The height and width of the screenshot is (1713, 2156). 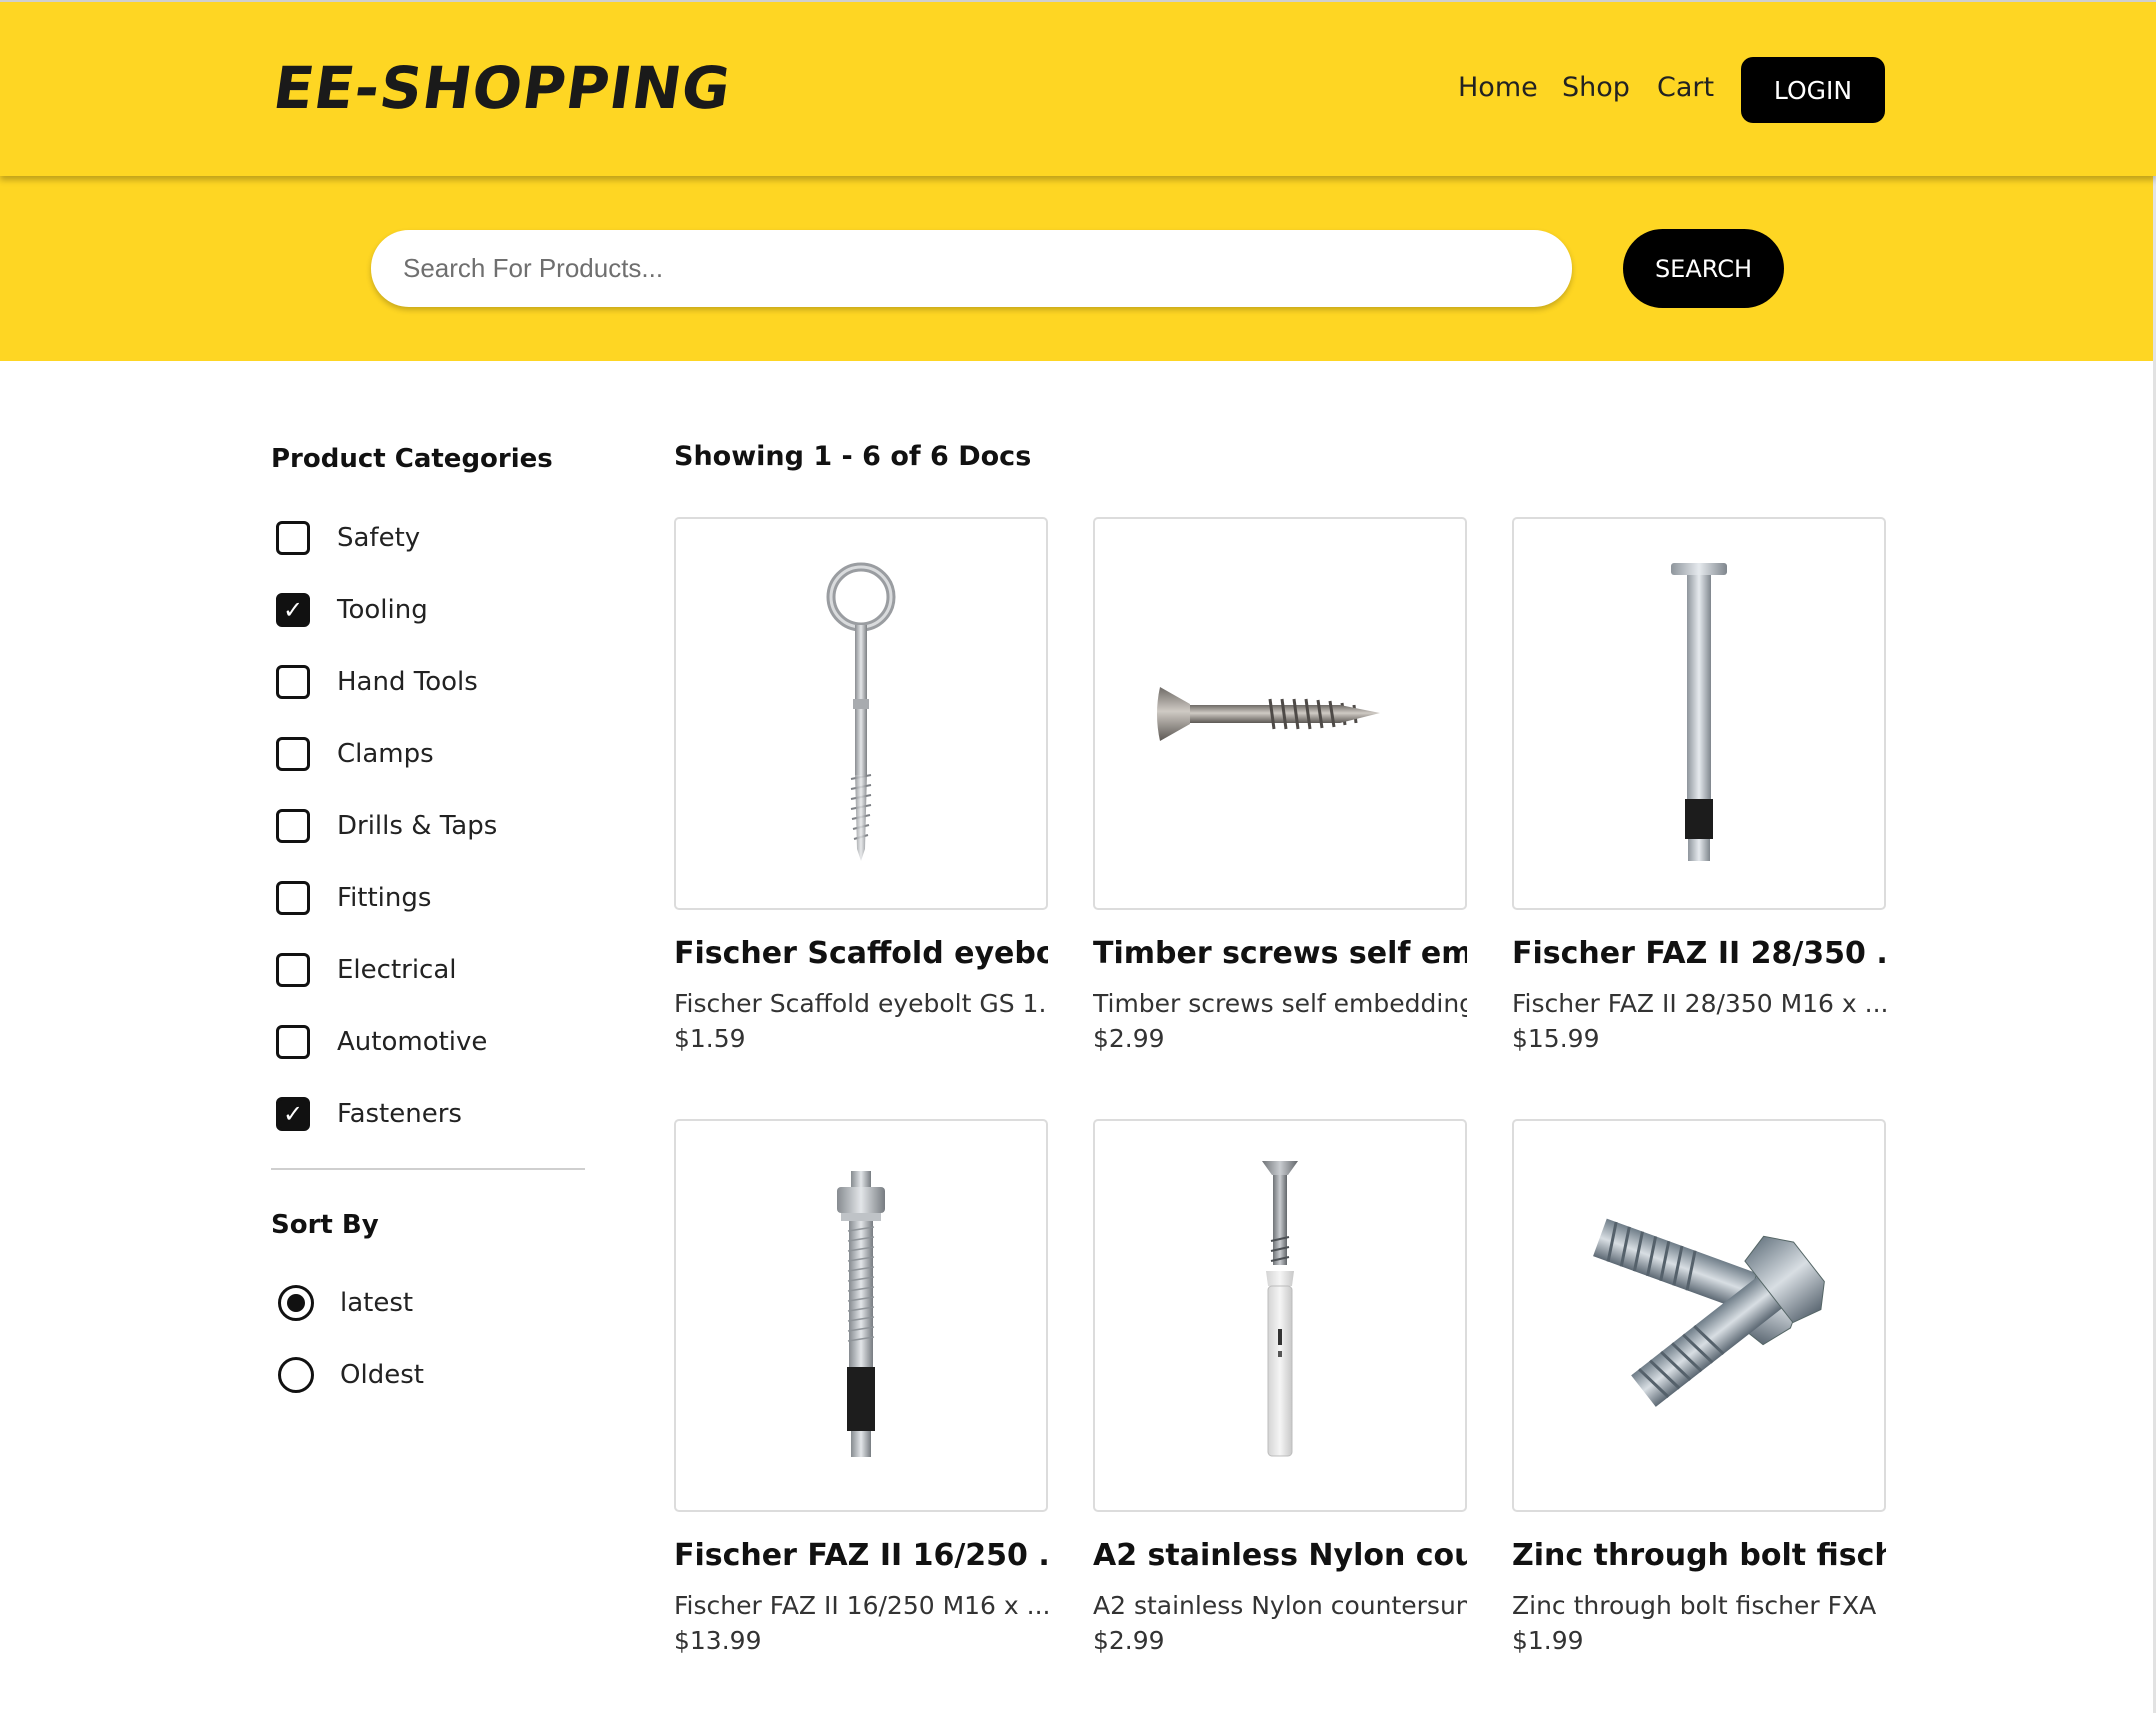 I want to click on site-logo: EE-SHOPPING, so click(x=502, y=88).